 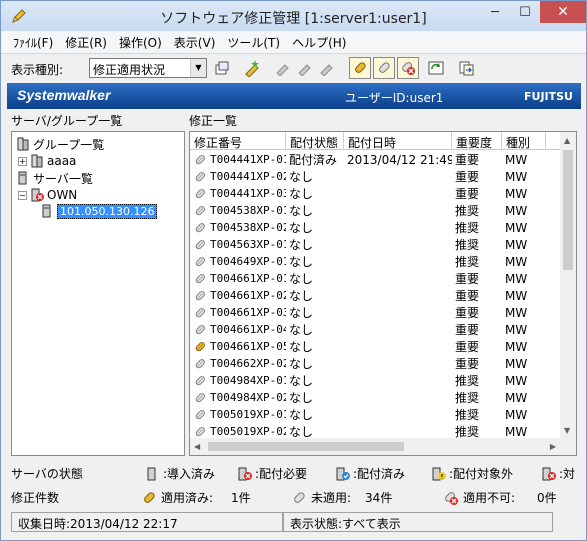 I want to click on table-row: T004661XP-04 なし 重要 MW, so click(x=376, y=329).